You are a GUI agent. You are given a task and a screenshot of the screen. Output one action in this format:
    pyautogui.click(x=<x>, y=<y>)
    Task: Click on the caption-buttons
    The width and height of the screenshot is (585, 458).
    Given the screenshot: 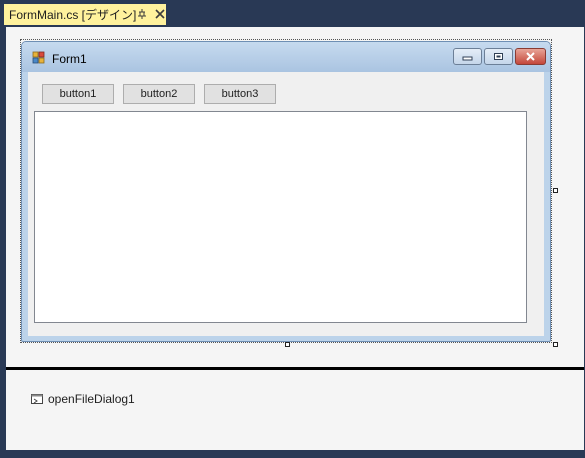 What is the action you would take?
    pyautogui.click(x=499, y=56)
    